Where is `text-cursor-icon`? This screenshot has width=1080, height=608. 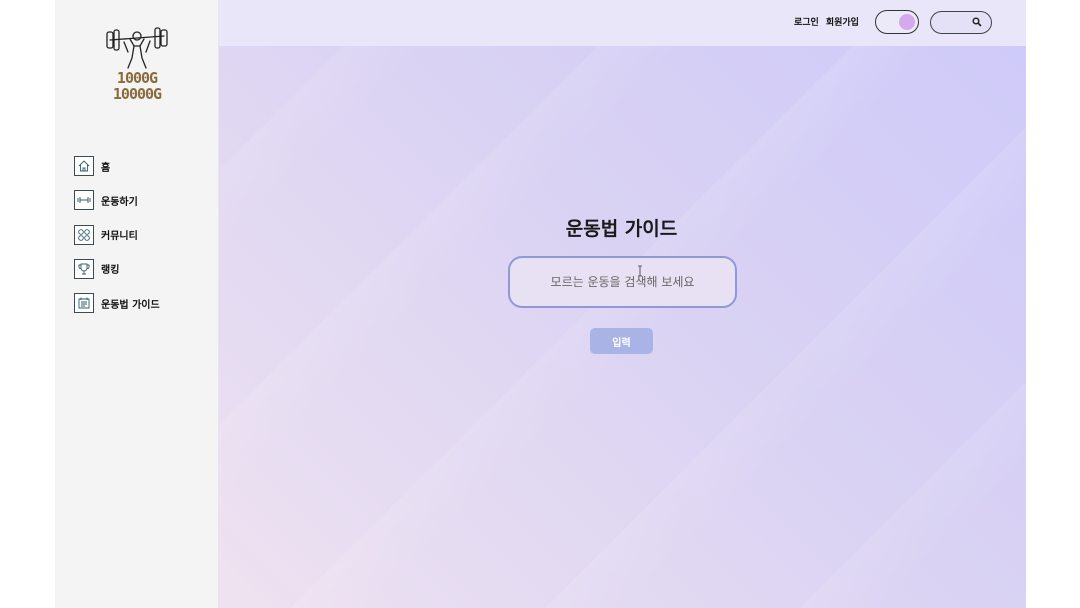
text-cursor-icon is located at coordinates (640, 271).